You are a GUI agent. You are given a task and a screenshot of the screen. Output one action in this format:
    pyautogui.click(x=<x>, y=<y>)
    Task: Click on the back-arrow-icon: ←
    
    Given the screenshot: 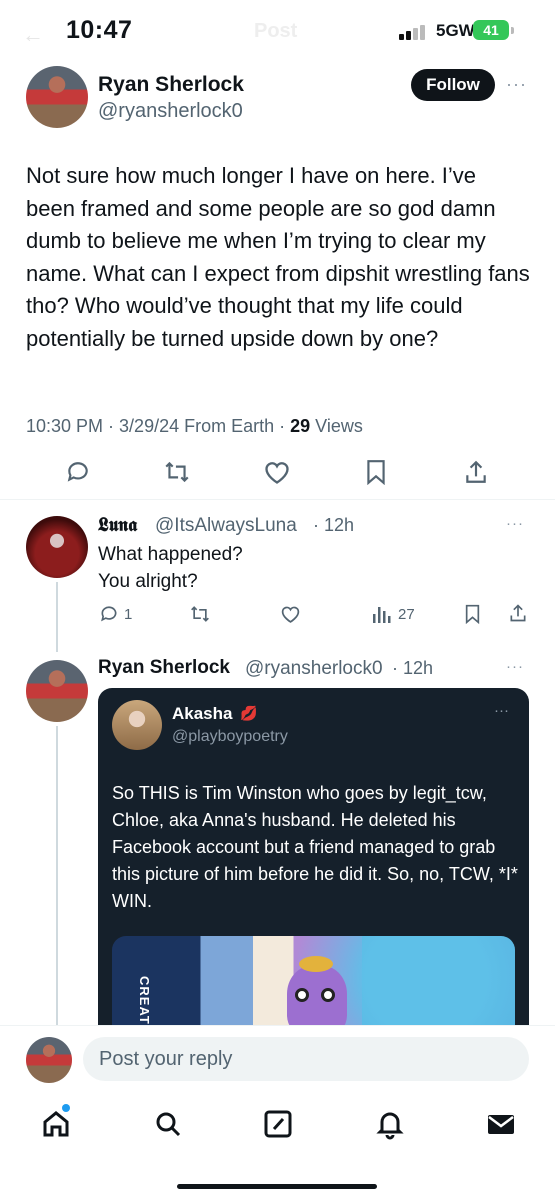 What is the action you would take?
    pyautogui.click(x=33, y=35)
    